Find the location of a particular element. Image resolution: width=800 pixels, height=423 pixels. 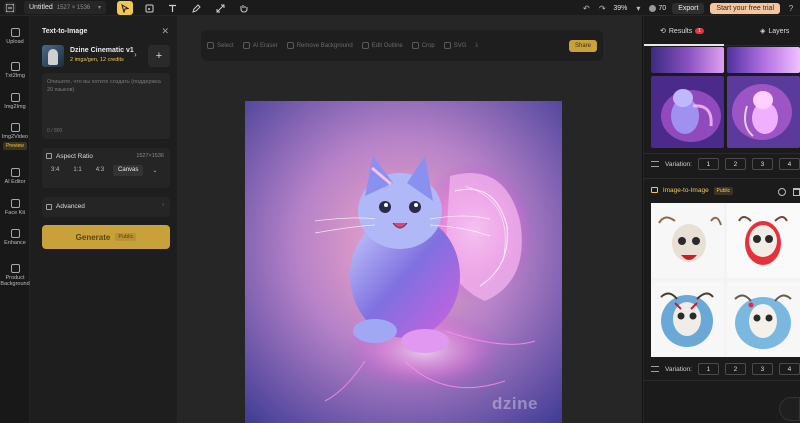

rail-label: Img2Video is located at coordinates (15, 137).